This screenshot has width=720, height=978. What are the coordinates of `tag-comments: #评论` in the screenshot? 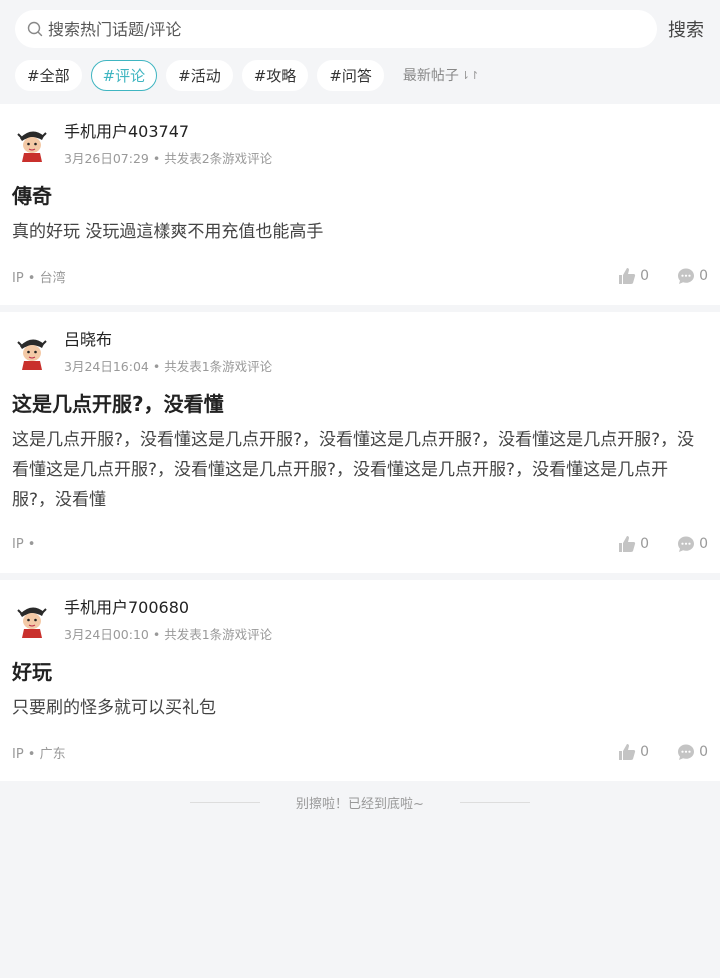 It's located at (124, 75).